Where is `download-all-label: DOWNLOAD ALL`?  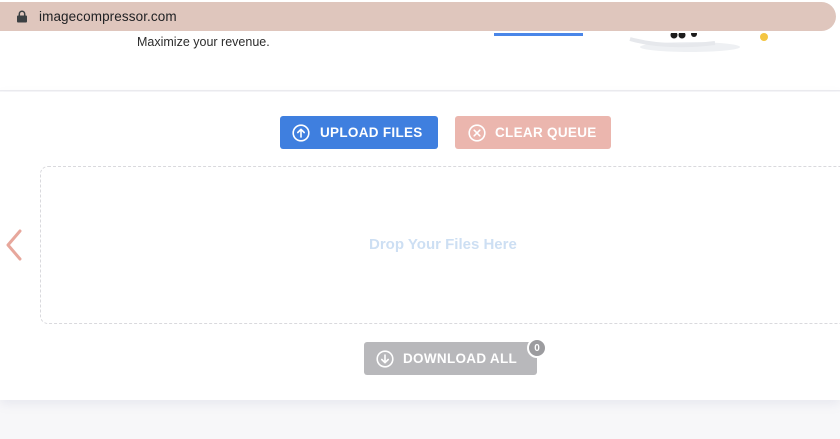 download-all-label: DOWNLOAD ALL is located at coordinates (460, 358).